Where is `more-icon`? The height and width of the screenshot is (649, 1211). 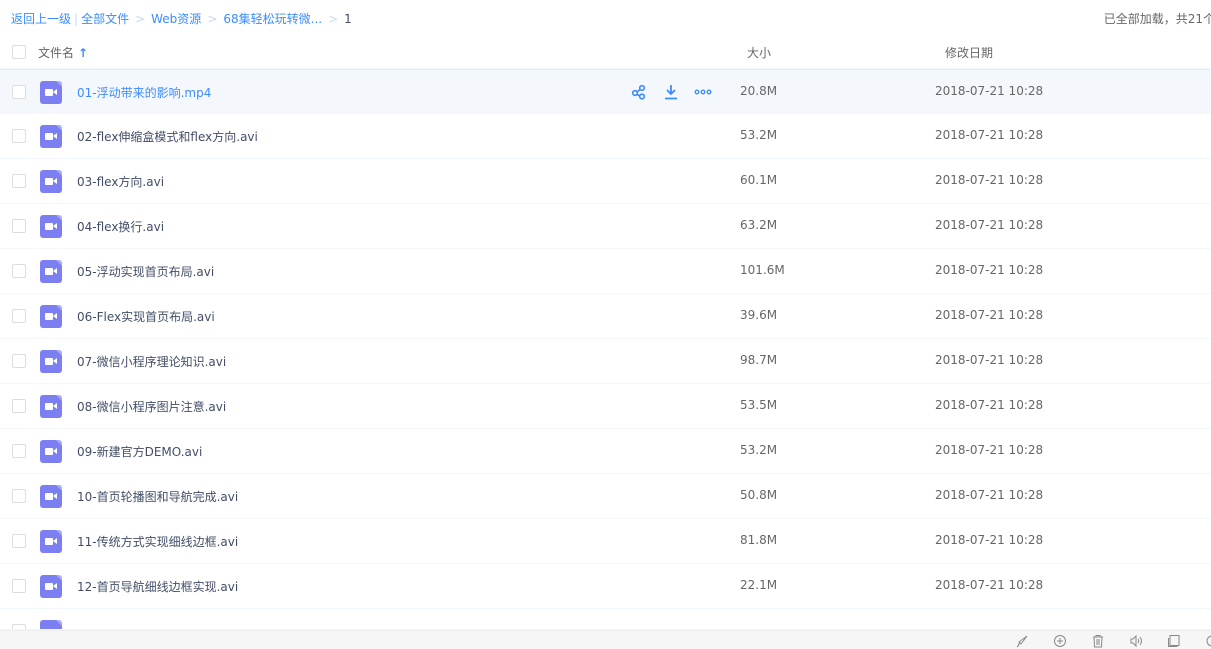
more-icon is located at coordinates (703, 92).